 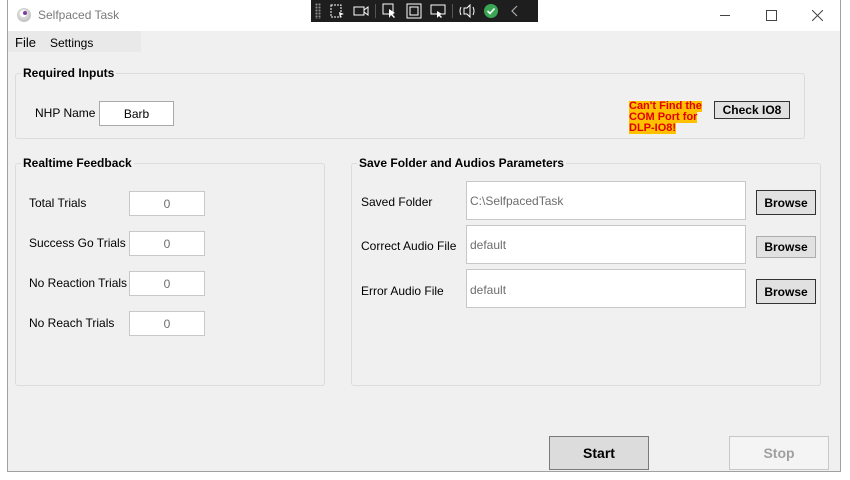 What do you see at coordinates (786, 291) in the screenshot?
I see `browse-error-audio-button: Browse` at bounding box center [786, 291].